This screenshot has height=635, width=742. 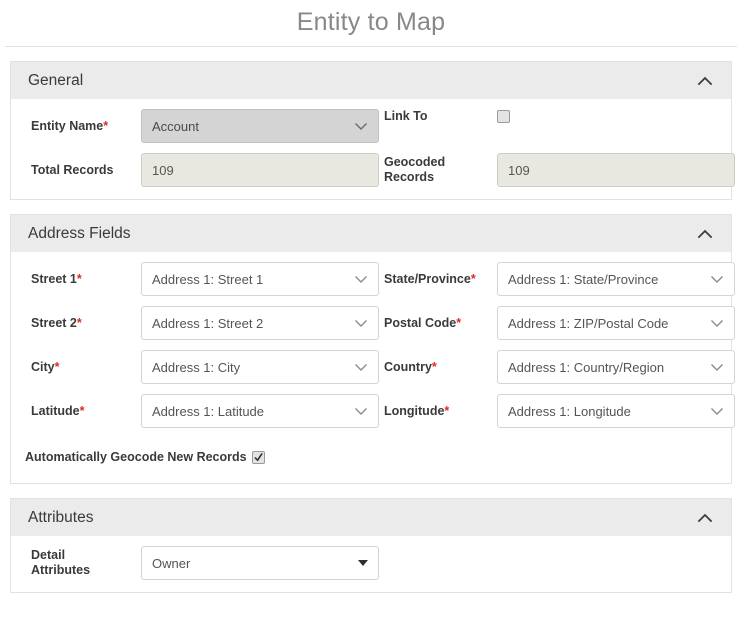 I want to click on latitude-field-group: Latitude* Address 1: Latitude, so click(x=195, y=411).